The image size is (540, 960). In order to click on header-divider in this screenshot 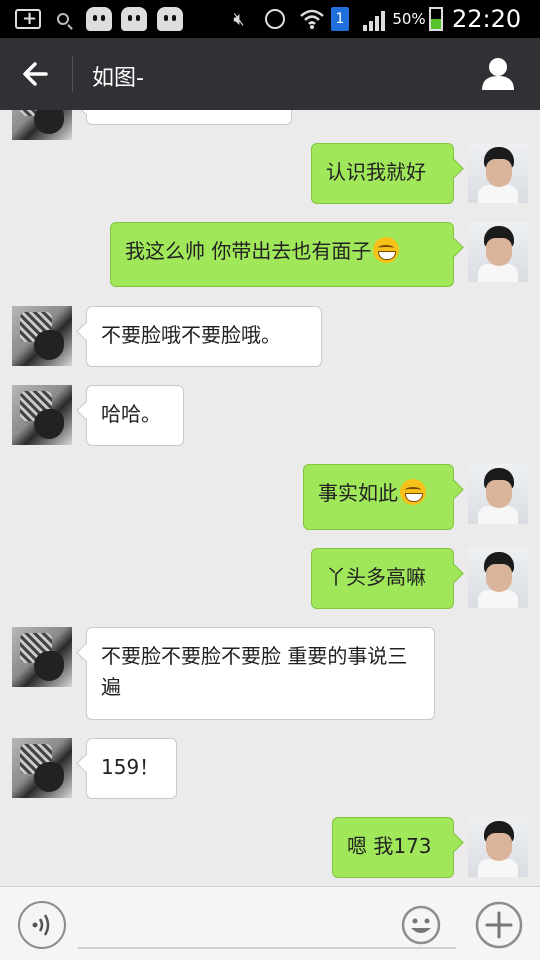, I will do `click(72, 74)`.